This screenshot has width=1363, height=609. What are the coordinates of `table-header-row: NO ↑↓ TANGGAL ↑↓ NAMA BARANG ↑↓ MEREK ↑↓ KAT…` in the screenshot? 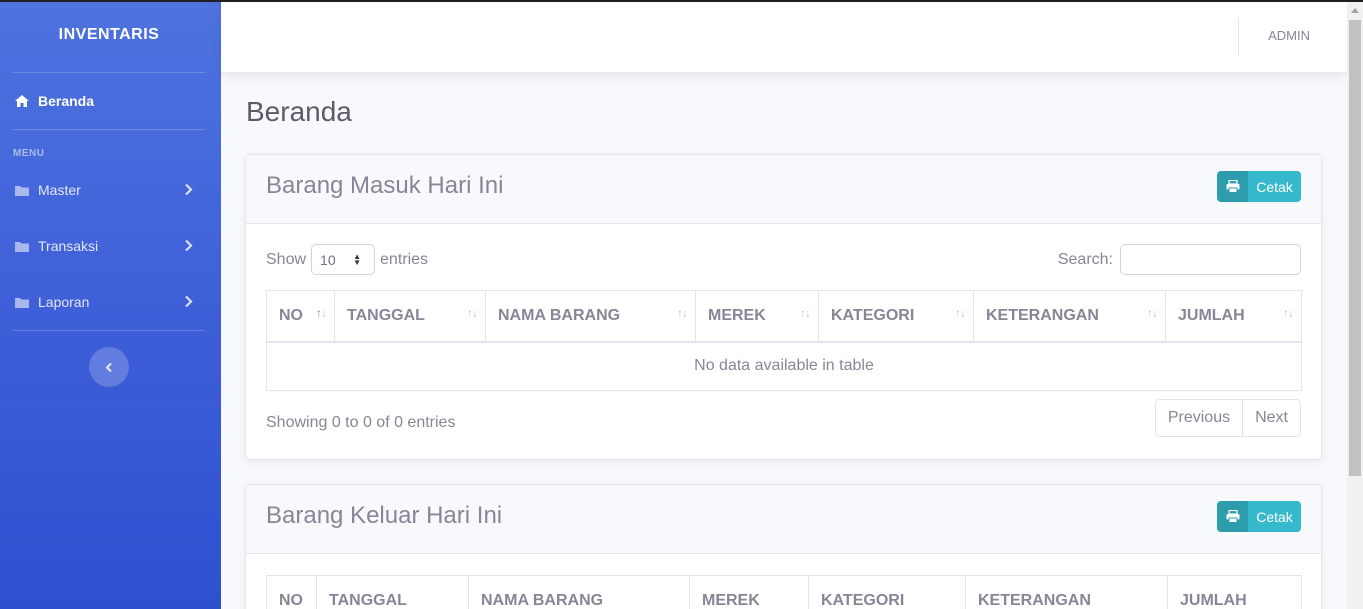 It's located at (784, 316).